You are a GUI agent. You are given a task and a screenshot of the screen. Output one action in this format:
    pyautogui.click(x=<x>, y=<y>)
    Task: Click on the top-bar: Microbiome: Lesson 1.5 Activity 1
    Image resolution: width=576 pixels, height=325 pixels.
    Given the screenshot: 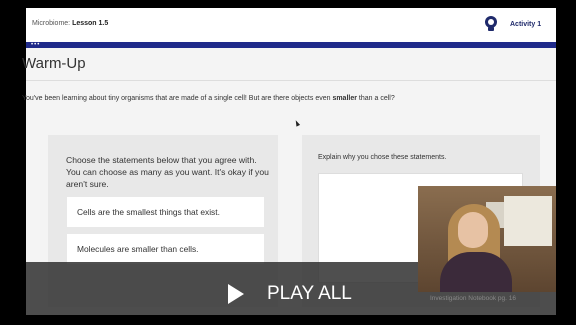 What is the action you would take?
    pyautogui.click(x=291, y=25)
    